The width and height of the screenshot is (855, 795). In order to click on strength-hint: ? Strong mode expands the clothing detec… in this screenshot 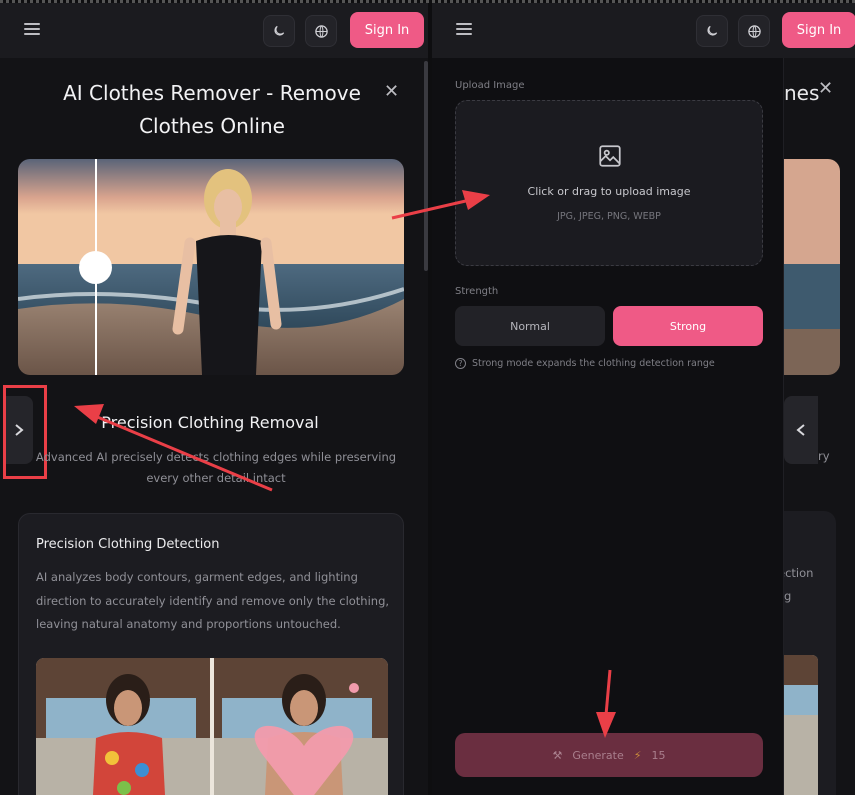, I will do `click(585, 363)`.